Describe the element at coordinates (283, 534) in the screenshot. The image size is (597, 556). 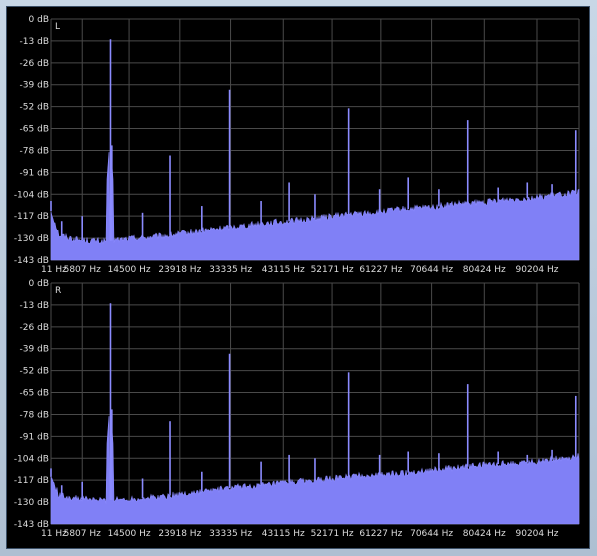
I see `x-tick-label: 43115 Hz` at that location.